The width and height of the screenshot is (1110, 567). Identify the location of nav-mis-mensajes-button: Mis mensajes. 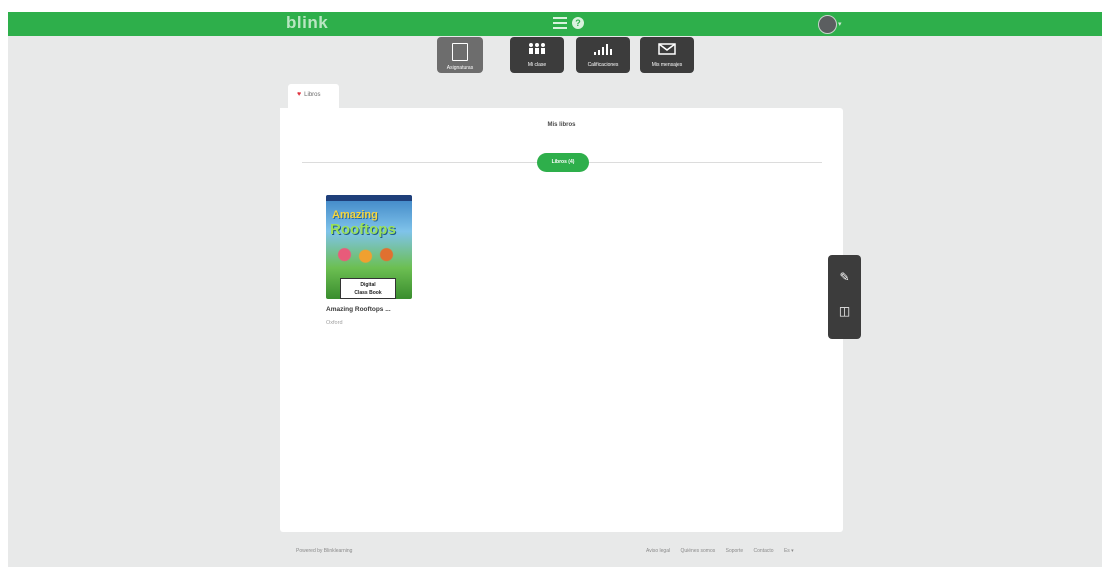
(667, 55).